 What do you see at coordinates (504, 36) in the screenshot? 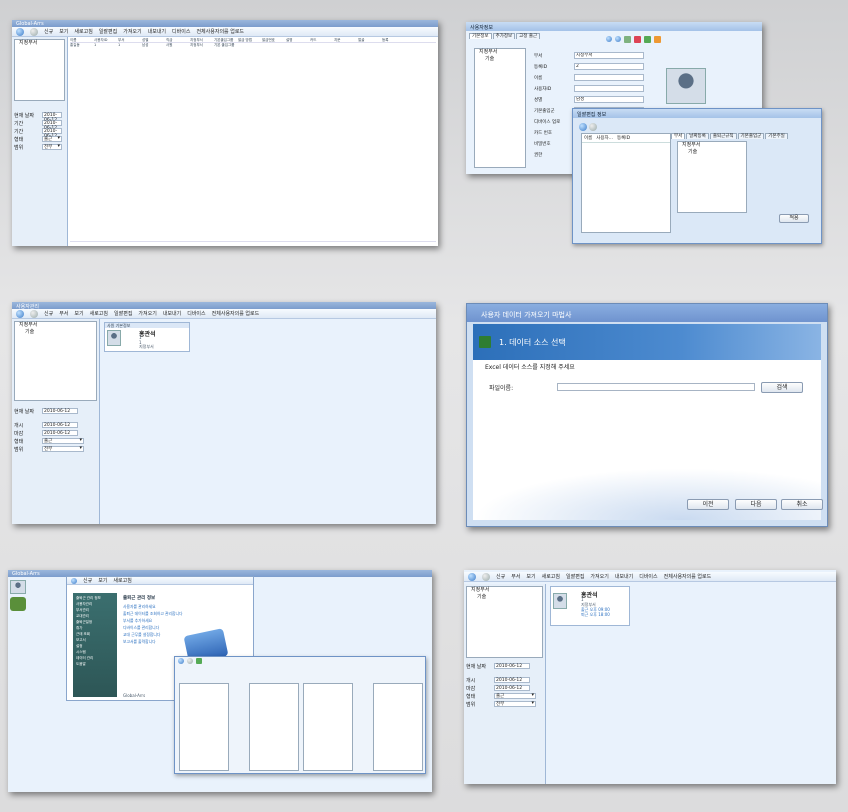
I see `tab-1: 추가정보` at bounding box center [504, 36].